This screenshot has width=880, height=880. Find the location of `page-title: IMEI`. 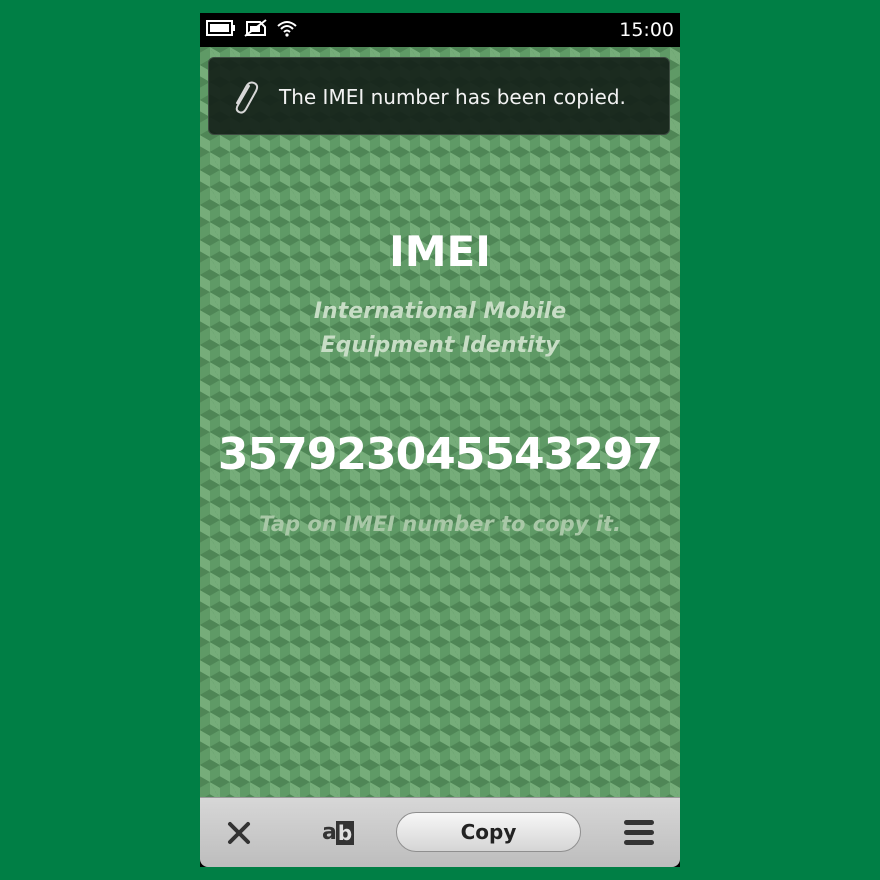

page-title: IMEI is located at coordinates (440, 251).